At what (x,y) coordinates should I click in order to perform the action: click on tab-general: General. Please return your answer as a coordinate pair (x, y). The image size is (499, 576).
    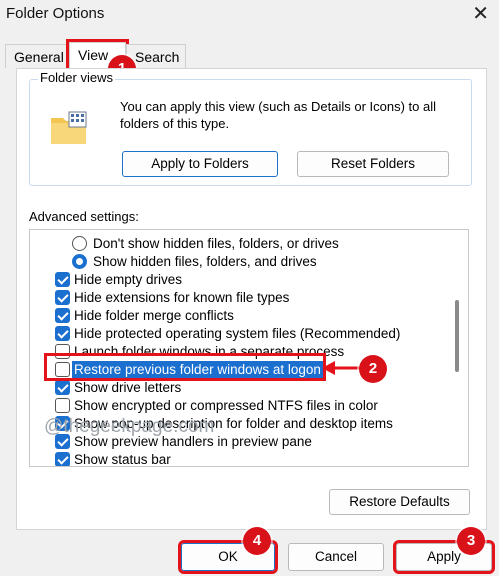
    Looking at the image, I should click on (37, 56).